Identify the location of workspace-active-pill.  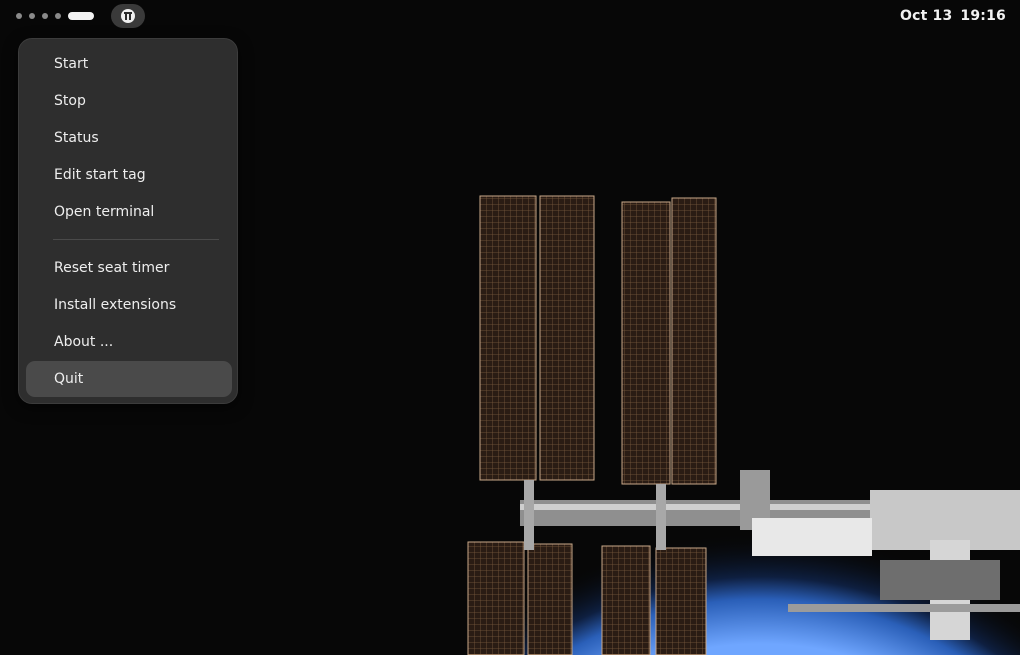
(81, 16).